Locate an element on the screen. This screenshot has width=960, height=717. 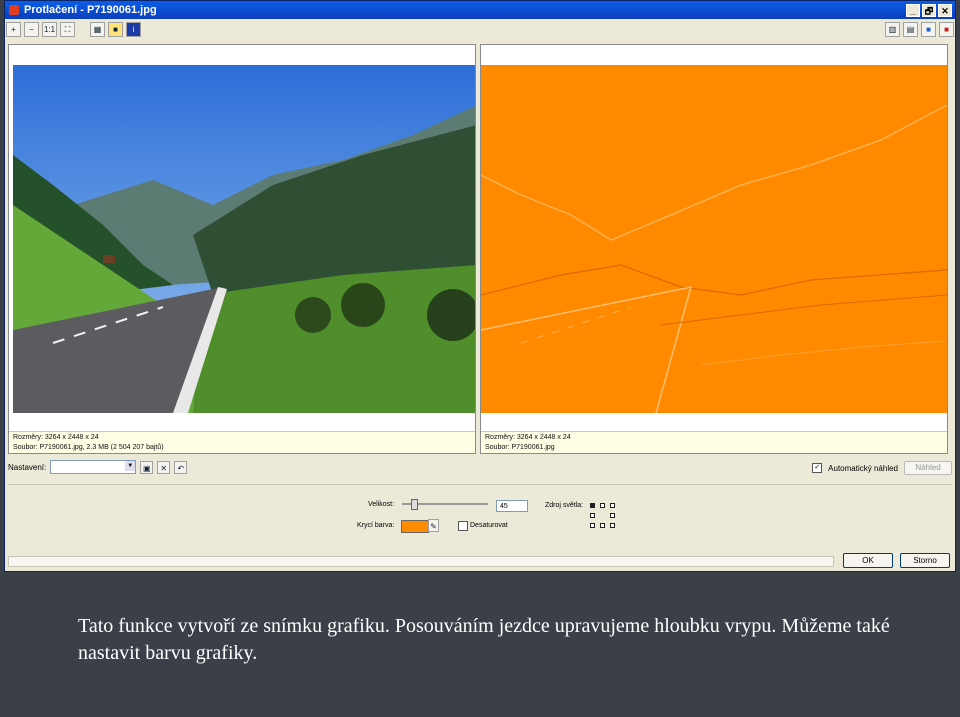
info-icon: i is located at coordinates (133, 29).